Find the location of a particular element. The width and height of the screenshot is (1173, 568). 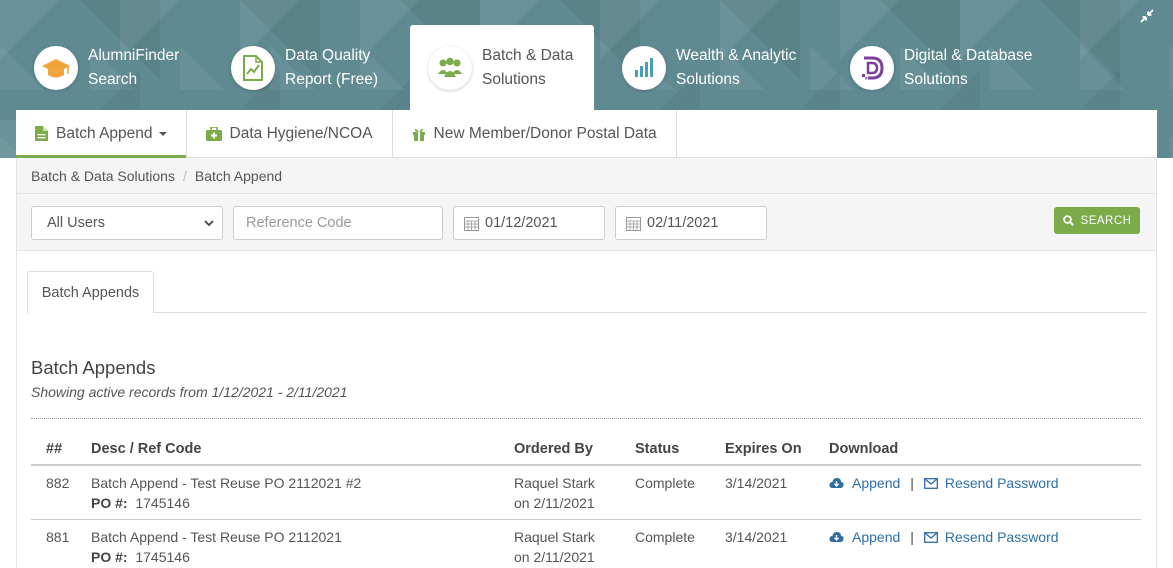

chevron-down-icon is located at coordinates (209, 223).